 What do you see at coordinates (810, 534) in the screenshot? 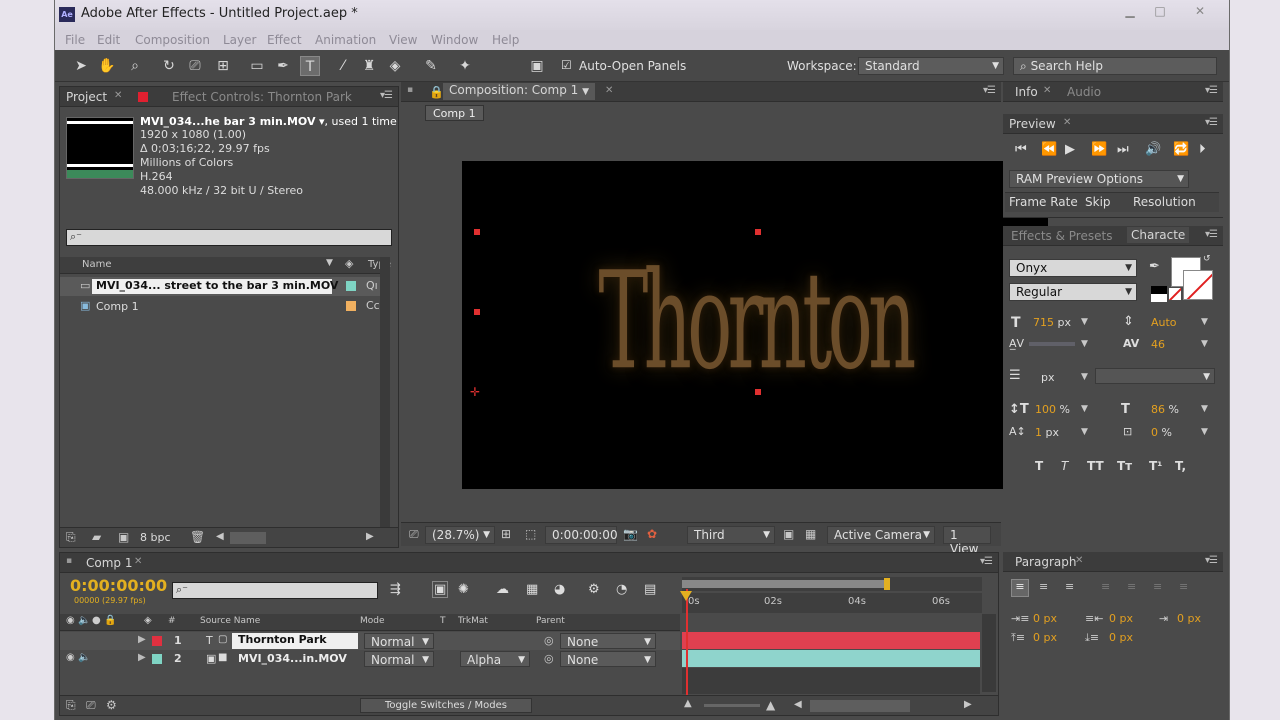
I see `transparency-grid-icon: ▦` at bounding box center [810, 534].